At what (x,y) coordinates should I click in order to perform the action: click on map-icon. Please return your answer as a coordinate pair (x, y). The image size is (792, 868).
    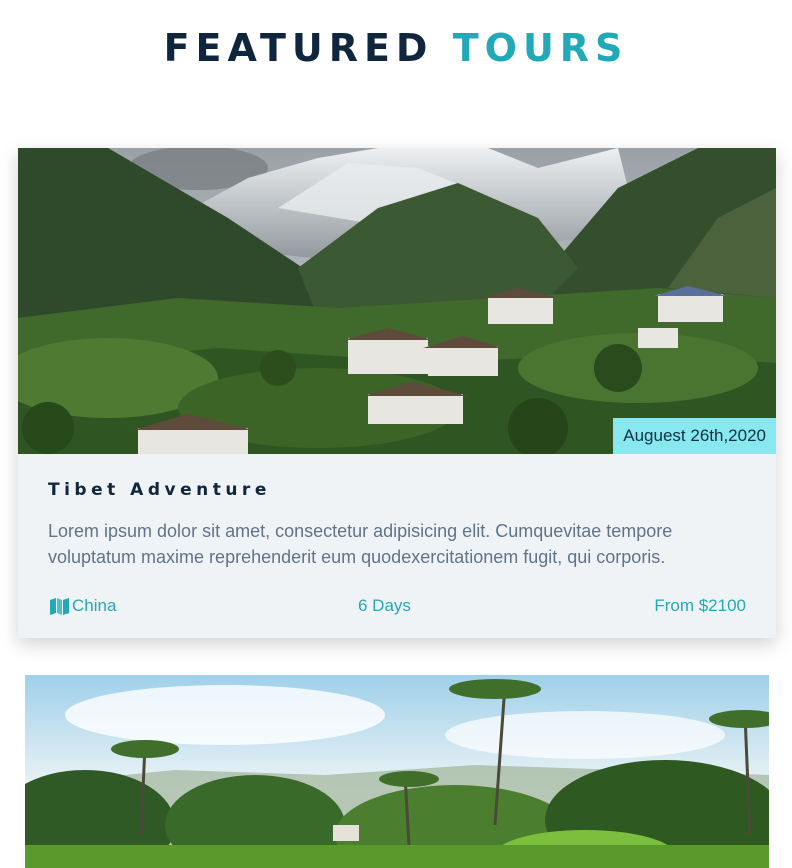
    Looking at the image, I should click on (59, 606).